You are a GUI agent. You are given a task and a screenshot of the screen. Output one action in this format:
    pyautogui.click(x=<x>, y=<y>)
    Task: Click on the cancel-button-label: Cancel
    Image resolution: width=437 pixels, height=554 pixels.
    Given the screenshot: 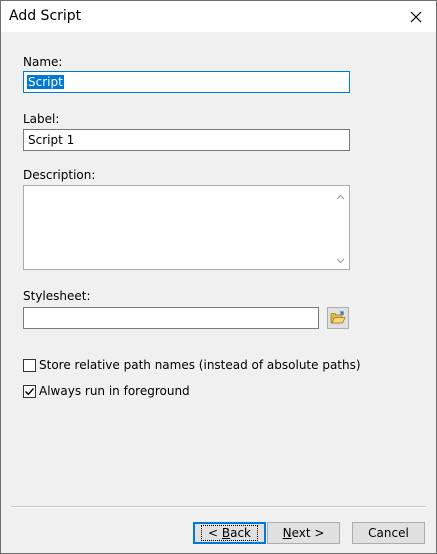 What is the action you would take?
    pyautogui.click(x=388, y=533)
    